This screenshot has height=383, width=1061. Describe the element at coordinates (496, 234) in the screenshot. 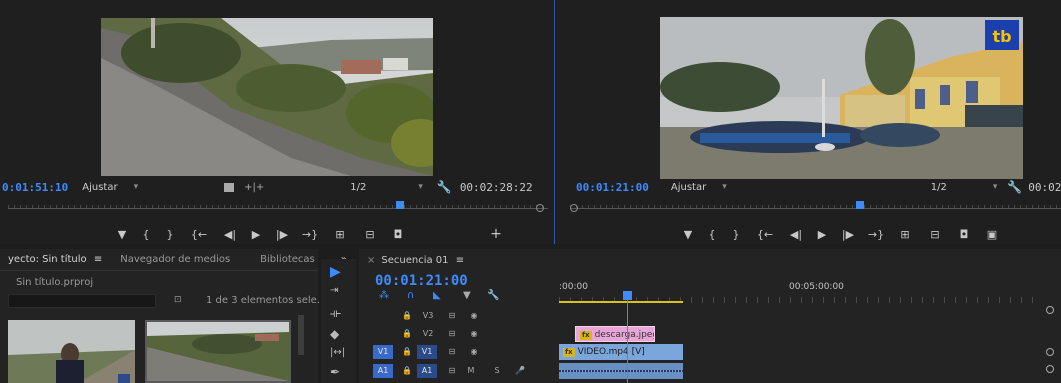

I see `add-button-icon: +` at that location.